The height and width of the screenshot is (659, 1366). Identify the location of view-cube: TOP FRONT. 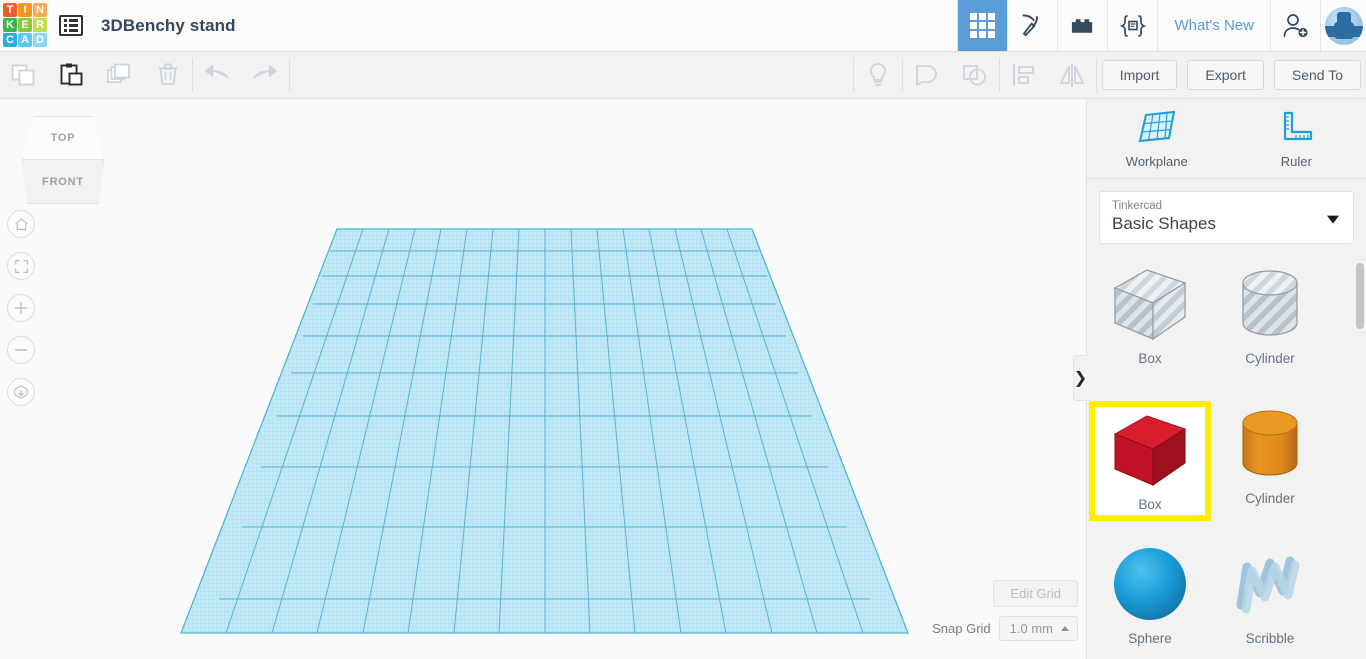
(63, 160).